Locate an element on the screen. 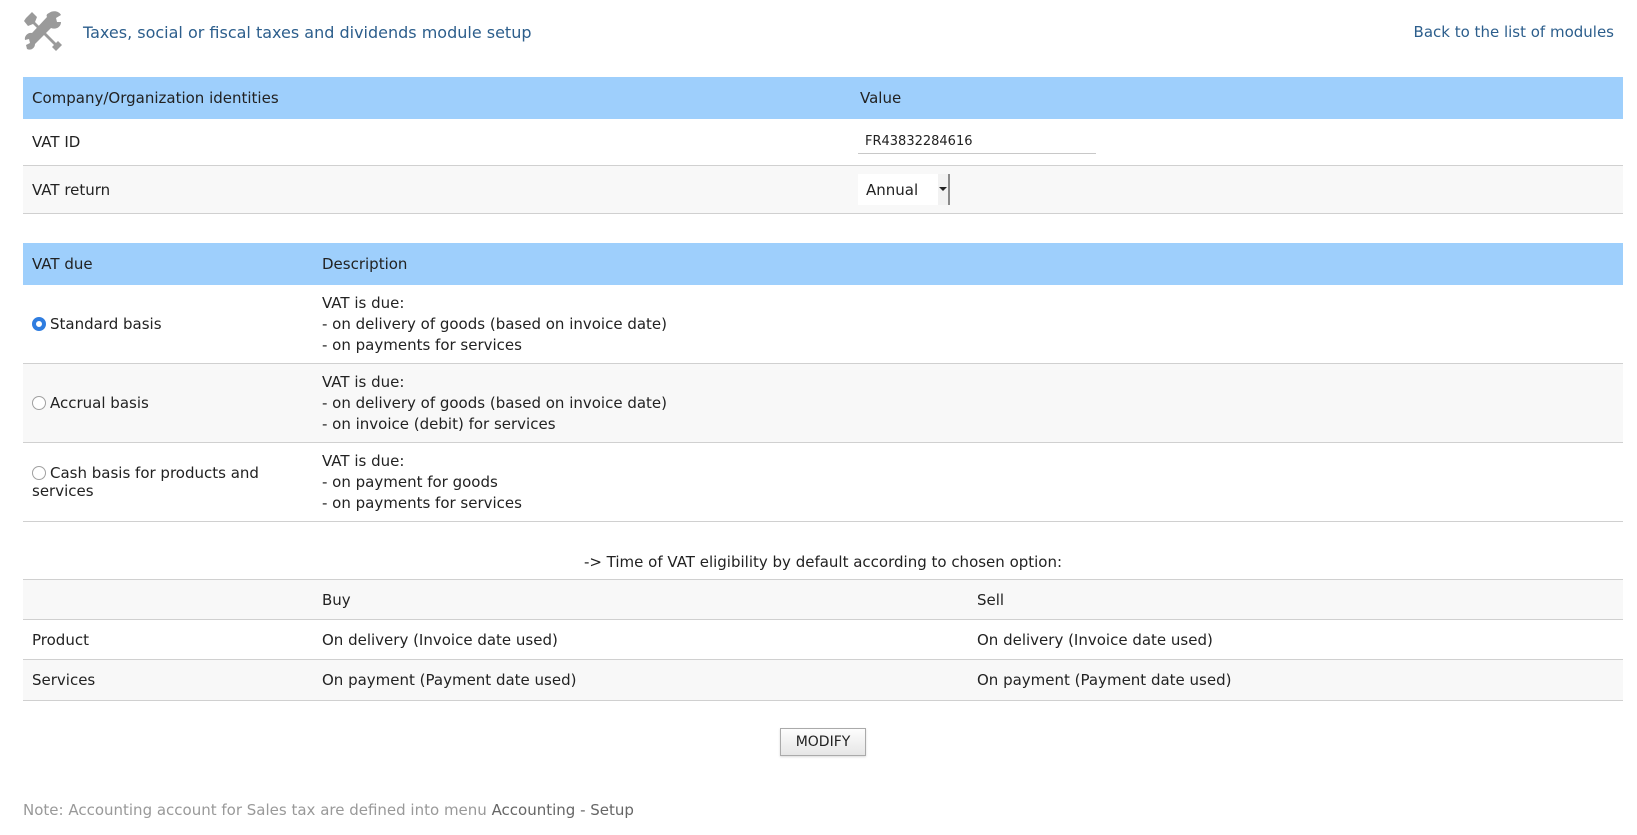 This screenshot has width=1637, height=835. vat-return-label: VAT return is located at coordinates (71, 189).